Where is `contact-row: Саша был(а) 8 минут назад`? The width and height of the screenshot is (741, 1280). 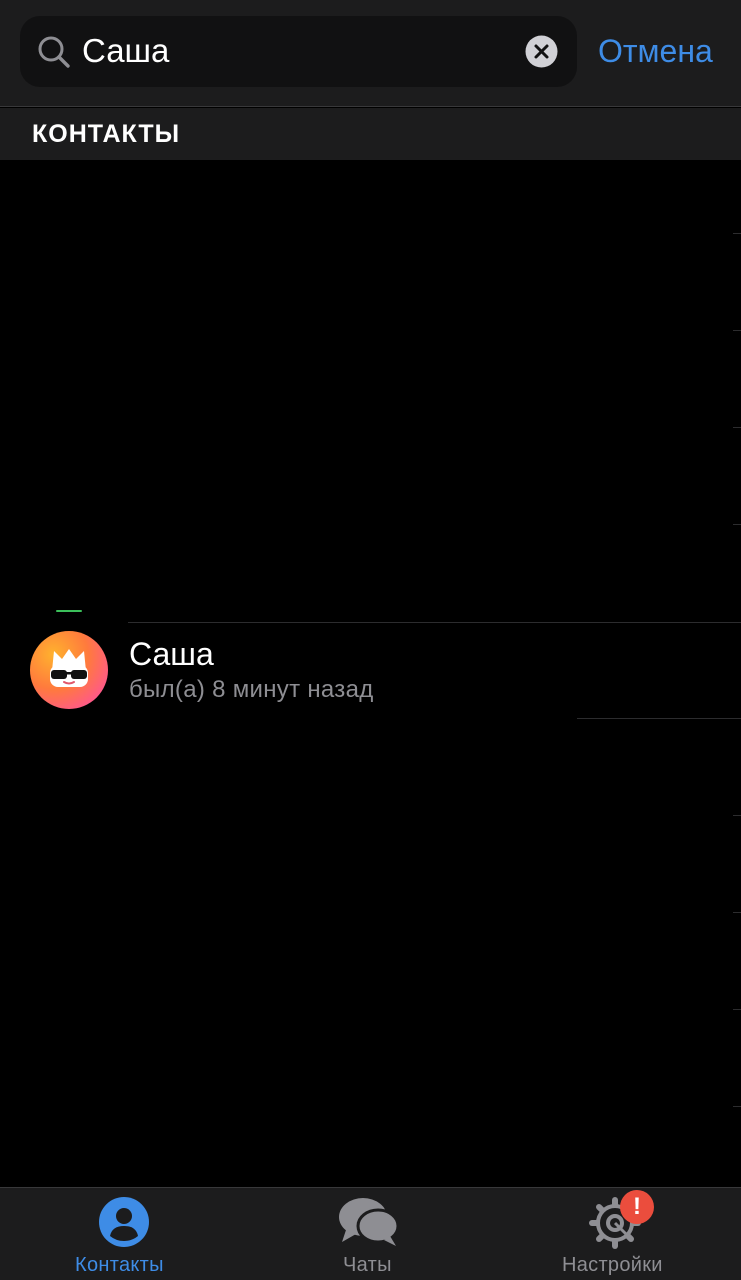
contact-row: Саша был(а) 8 минут назад is located at coordinates (370, 670).